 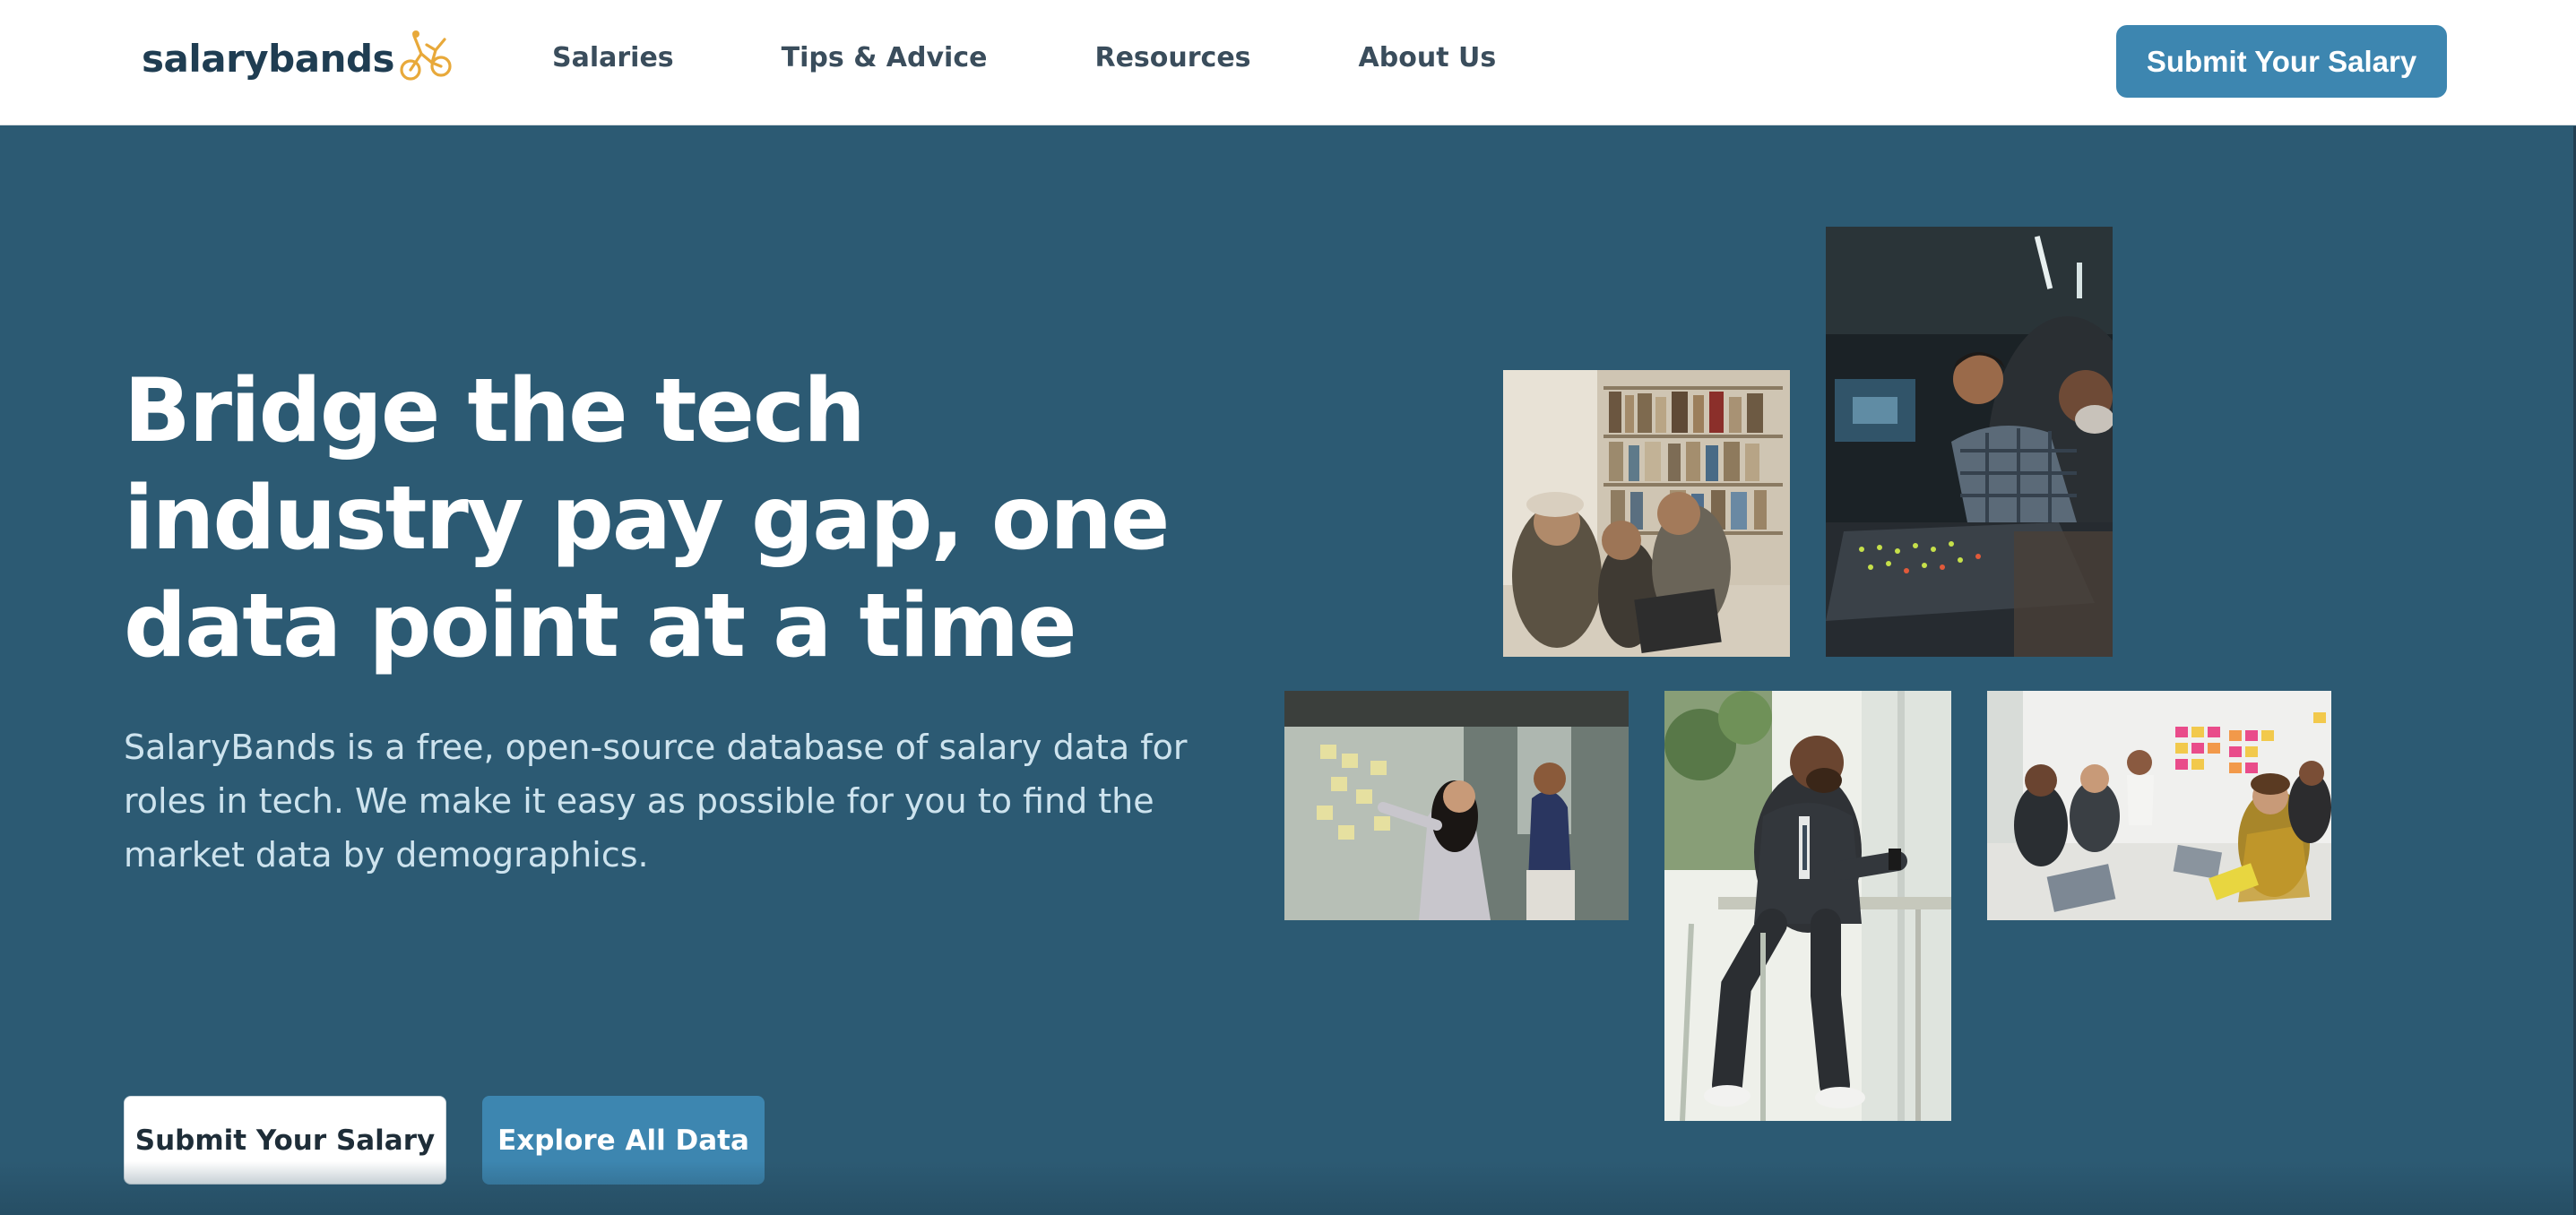 What do you see at coordinates (1646, 513) in the screenshot?
I see `people-in-library-photo` at bounding box center [1646, 513].